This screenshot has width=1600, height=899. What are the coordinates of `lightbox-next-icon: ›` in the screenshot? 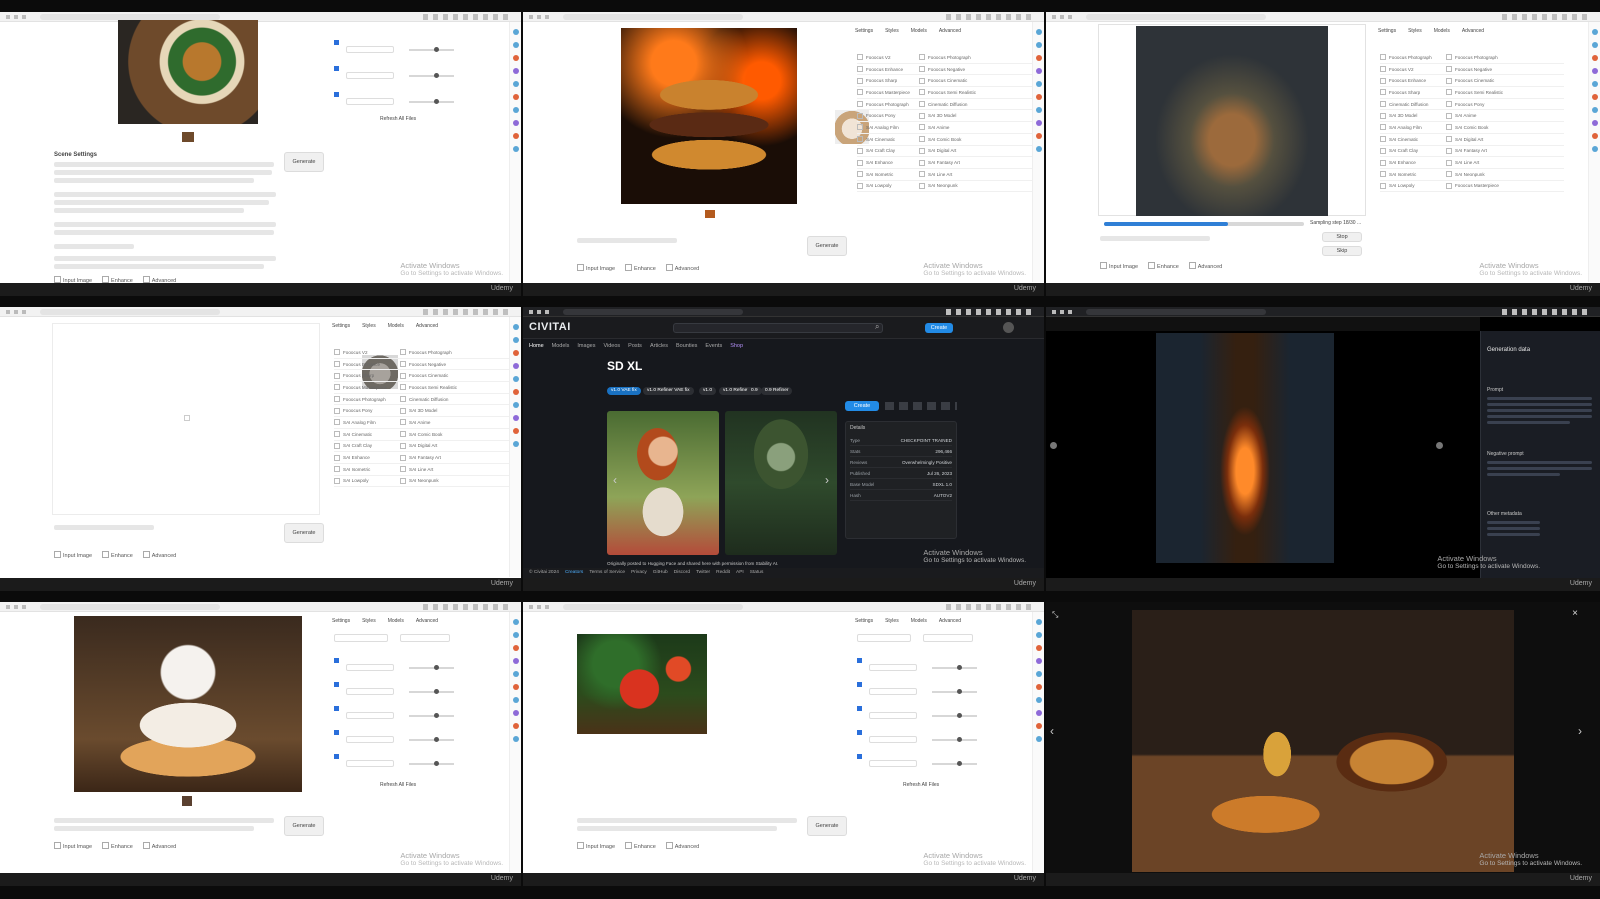 It's located at (1580, 731).